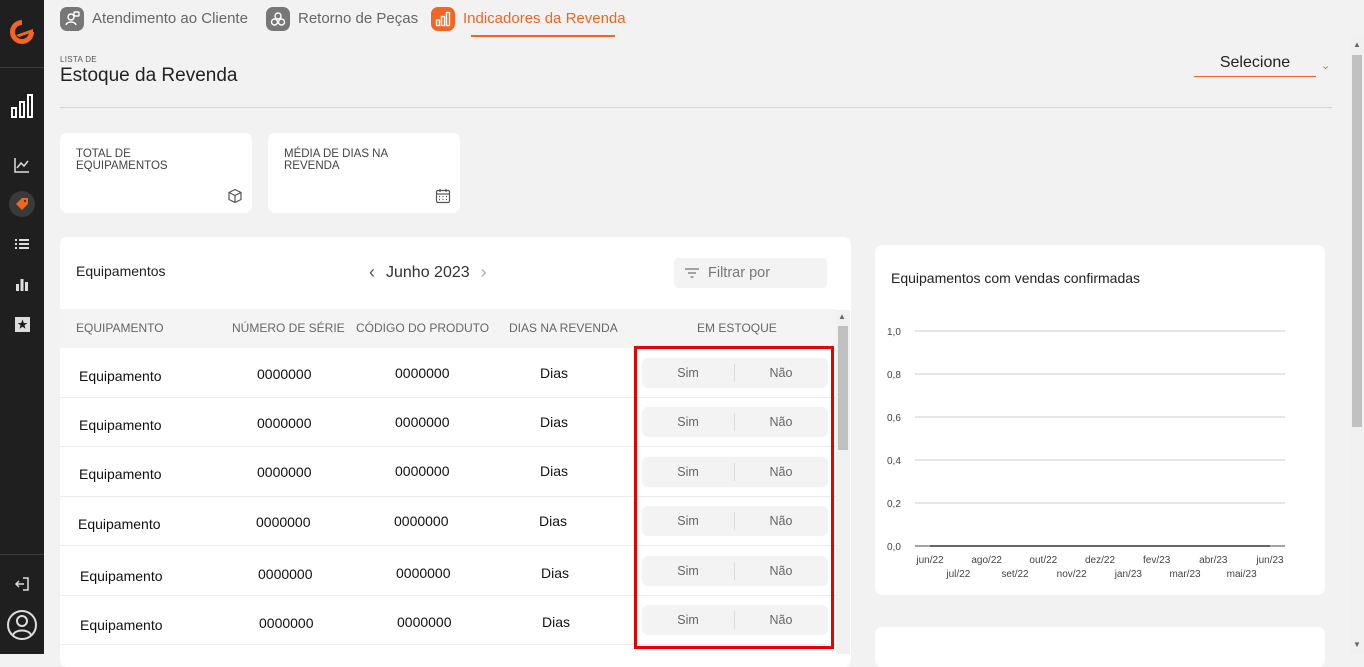 The height and width of the screenshot is (667, 1364). What do you see at coordinates (170, 18) in the screenshot?
I see `tab-label: Atendimento ao Cliente` at bounding box center [170, 18].